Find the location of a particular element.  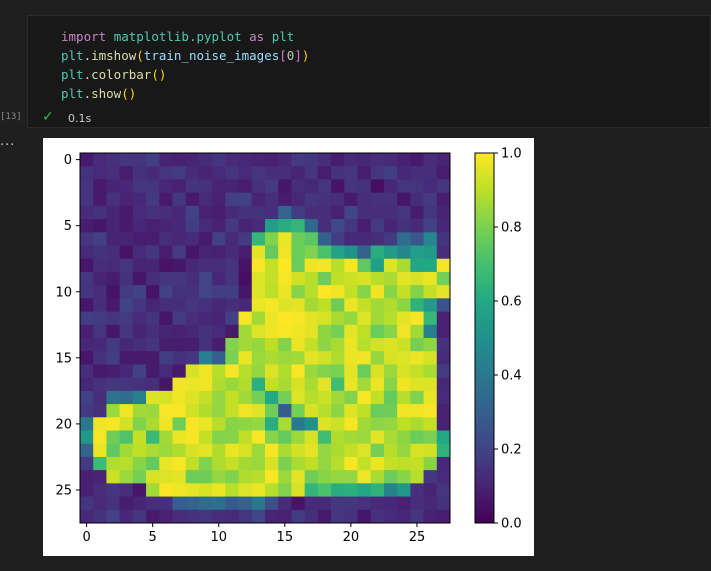

code-token: ( is located at coordinates (140, 55).